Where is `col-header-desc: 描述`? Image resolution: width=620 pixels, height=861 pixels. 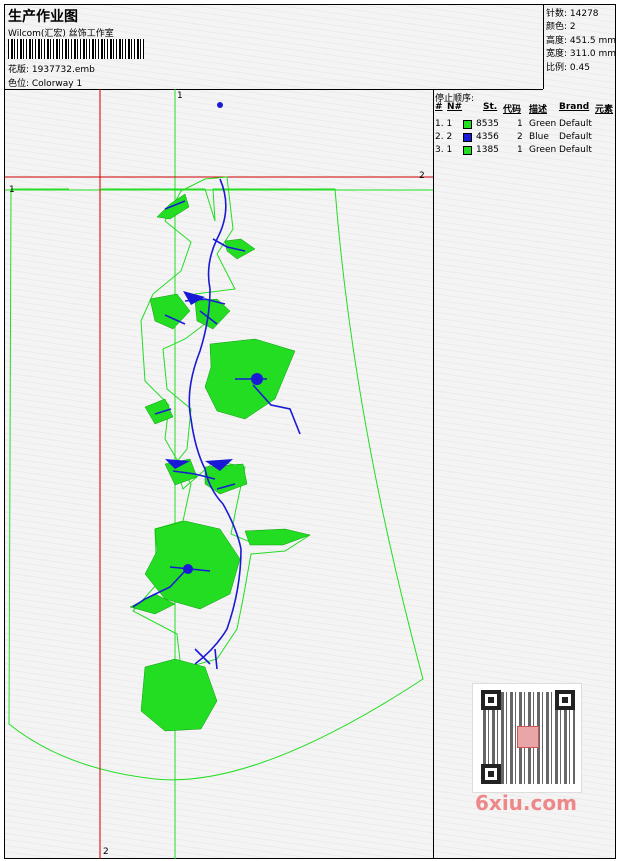 col-header-desc: 描述 is located at coordinates (538, 110).